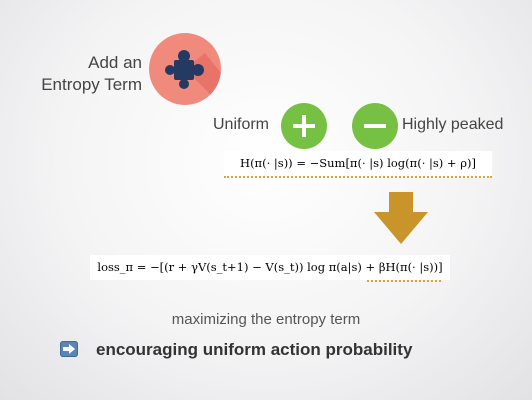  What do you see at coordinates (453, 124) in the screenshot?
I see `highly-peaked-label: Highly peaked` at bounding box center [453, 124].